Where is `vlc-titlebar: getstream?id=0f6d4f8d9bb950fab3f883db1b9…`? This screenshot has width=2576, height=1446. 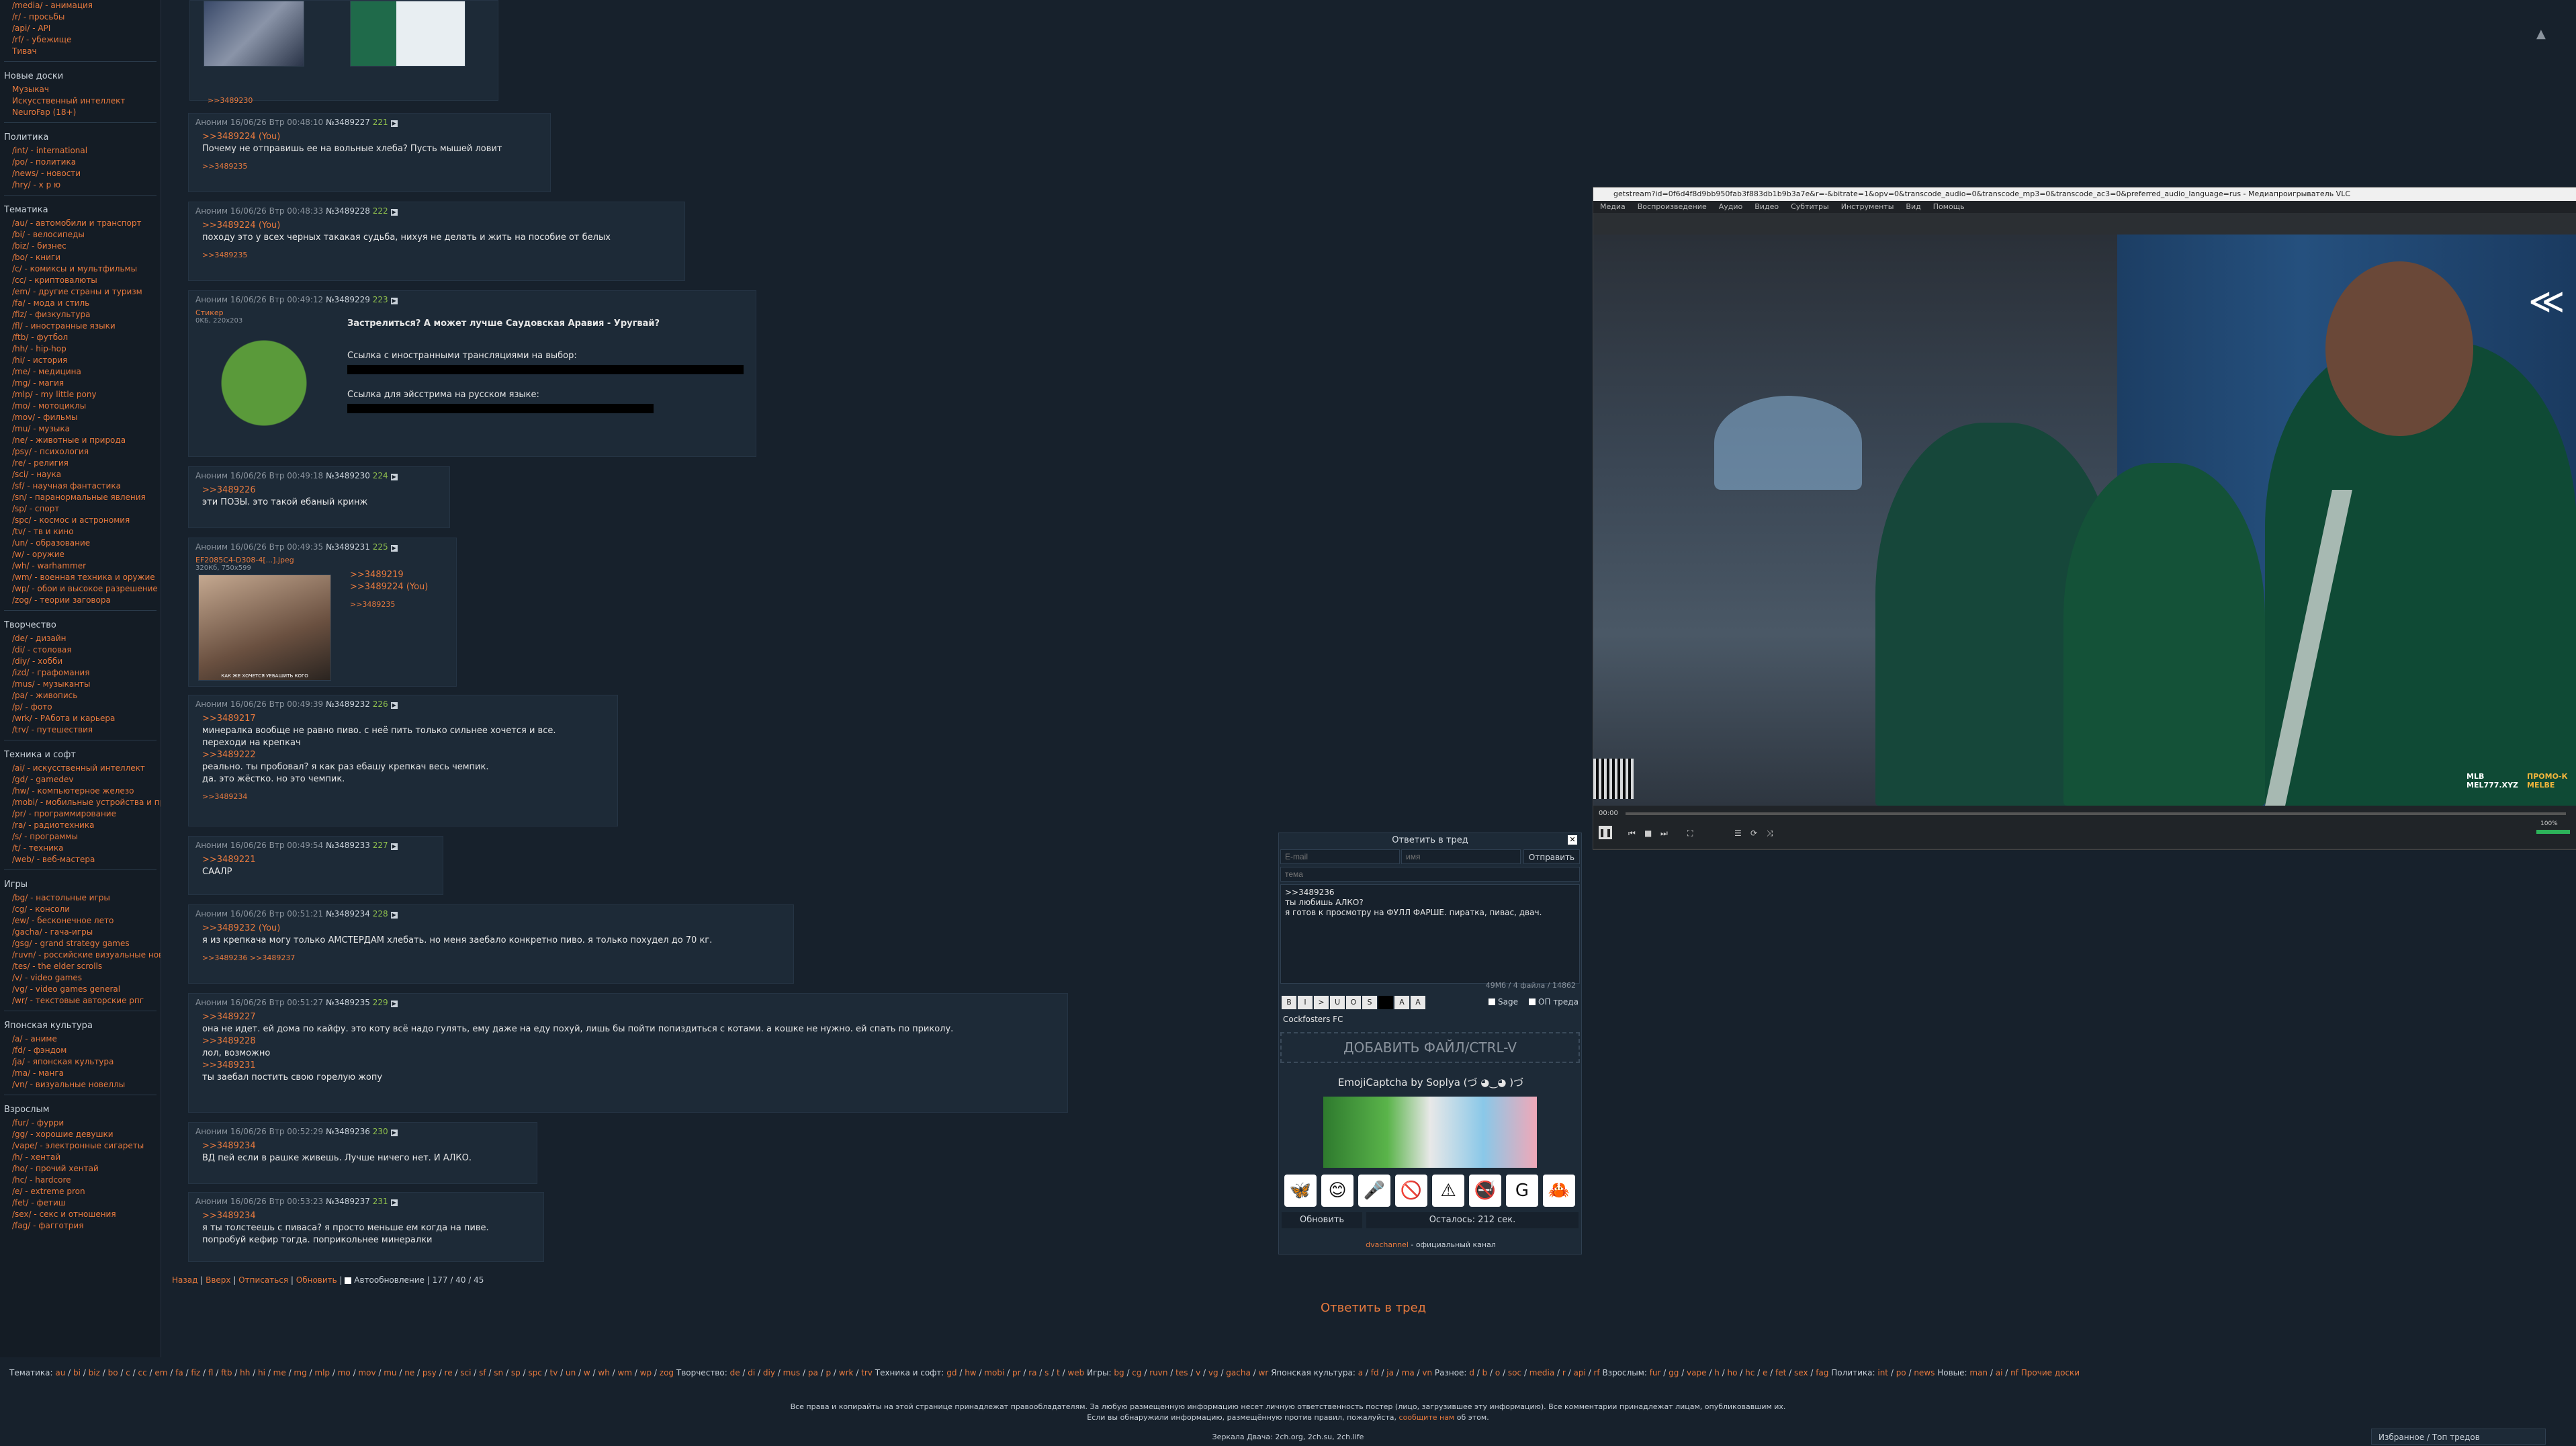
vlc-titlebar: getstream?id=0f6d4f8d9bb950fab3f883db1b9… is located at coordinates (2085, 194).